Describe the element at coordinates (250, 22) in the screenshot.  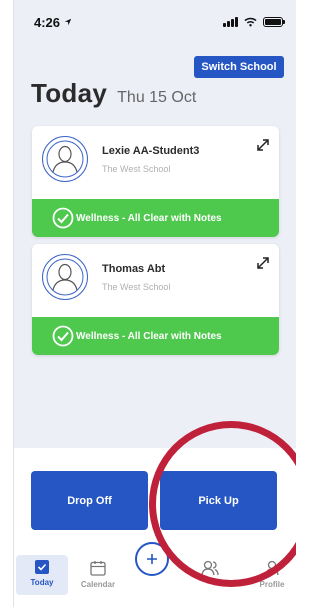
I see `wifi-icon` at that location.